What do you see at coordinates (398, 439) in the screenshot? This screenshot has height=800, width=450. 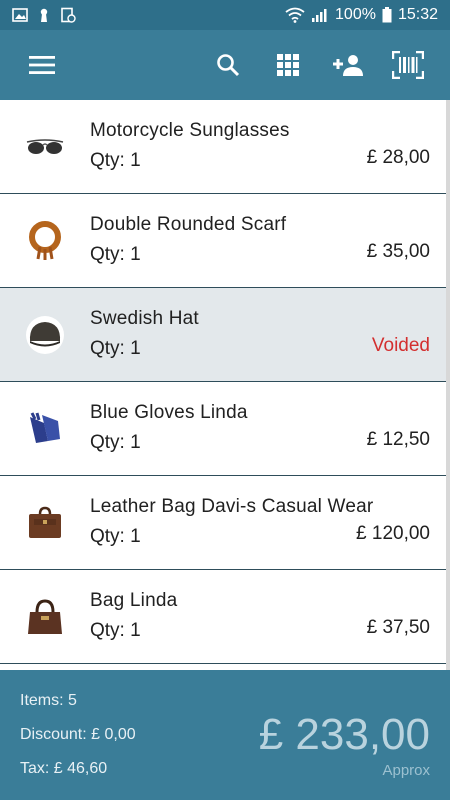 I see `item-price: £ 12,50` at bounding box center [398, 439].